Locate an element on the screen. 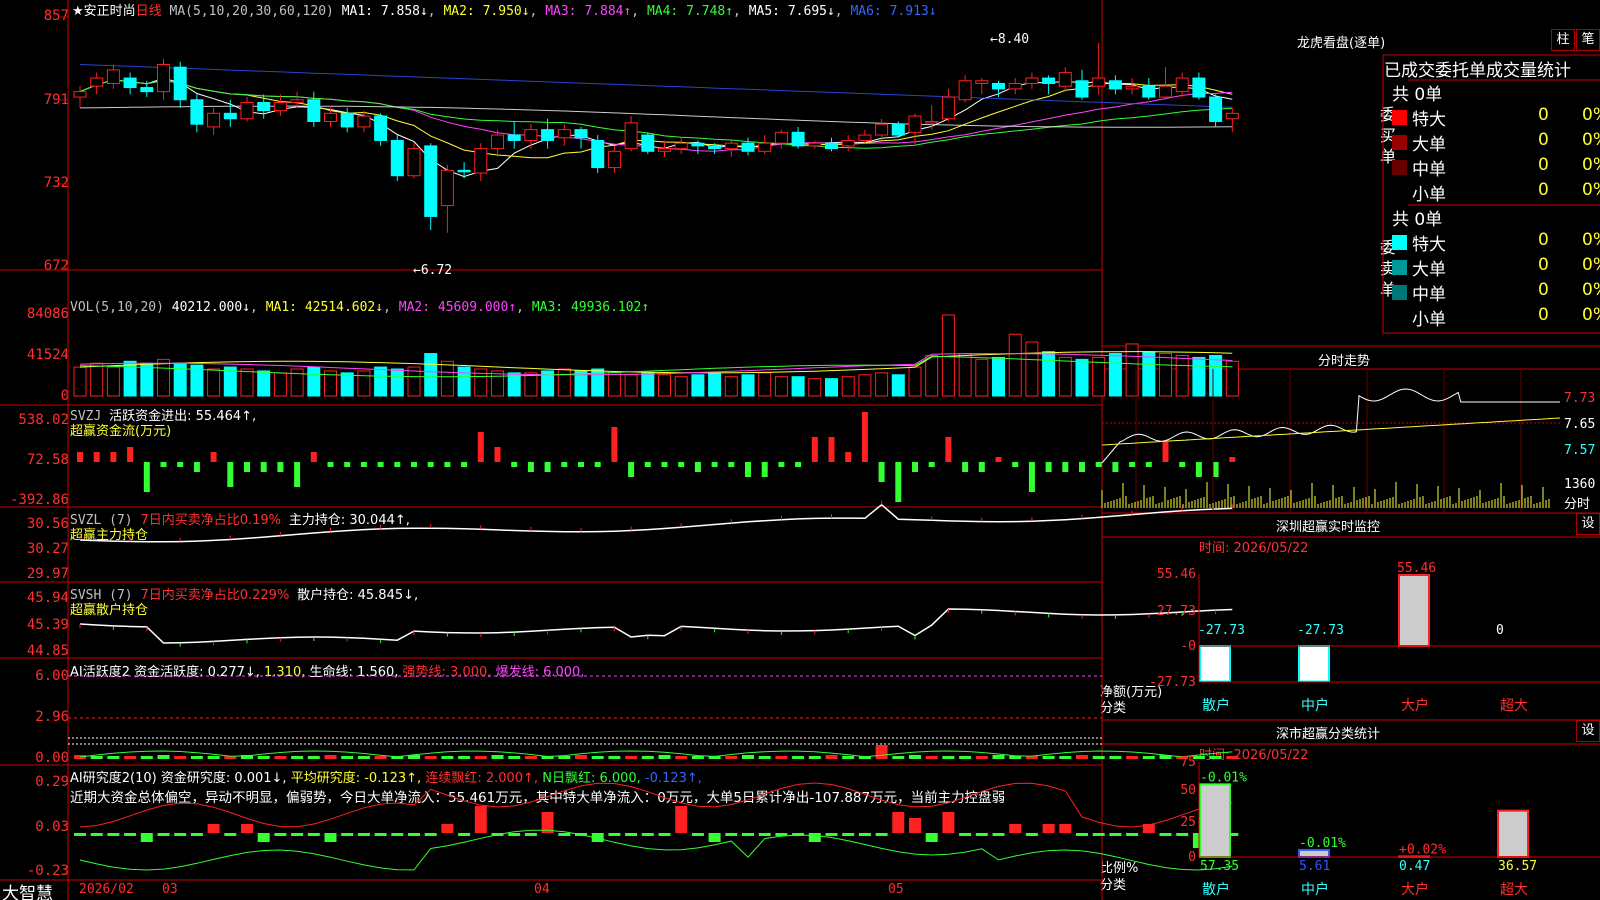 The width and height of the screenshot is (1600, 900). category-label: 大户 is located at coordinates (1415, 889).